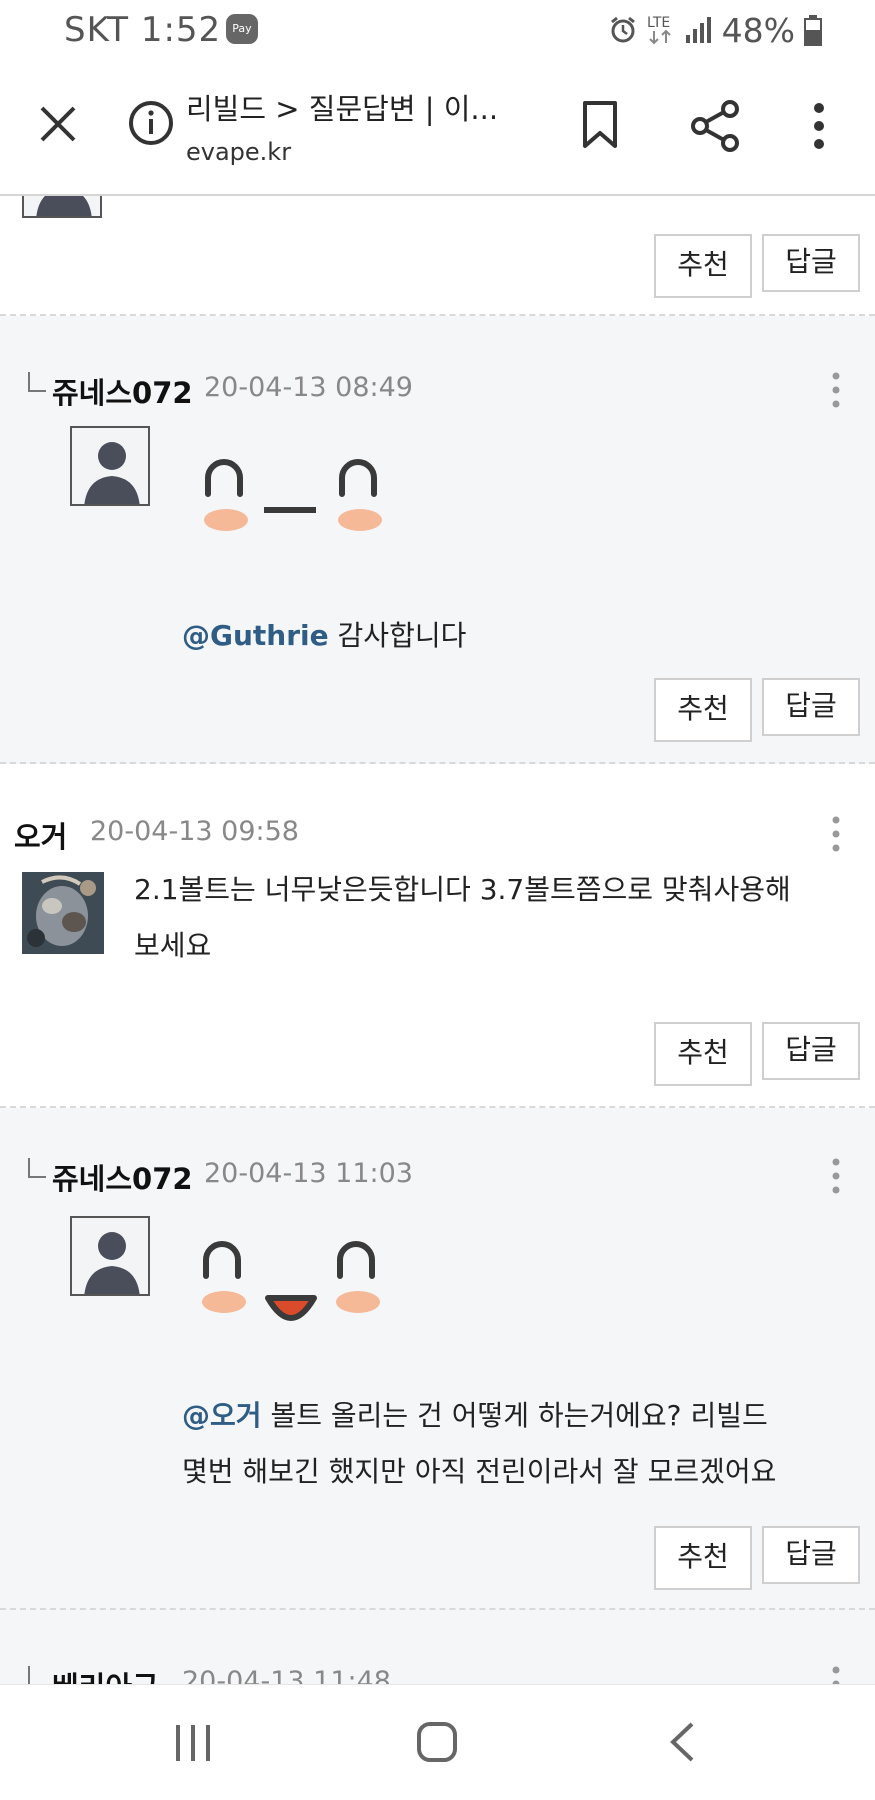 This screenshot has width=875, height=1800. What do you see at coordinates (715, 30) in the screenshot?
I see `status-indicators: LTE 48%` at bounding box center [715, 30].